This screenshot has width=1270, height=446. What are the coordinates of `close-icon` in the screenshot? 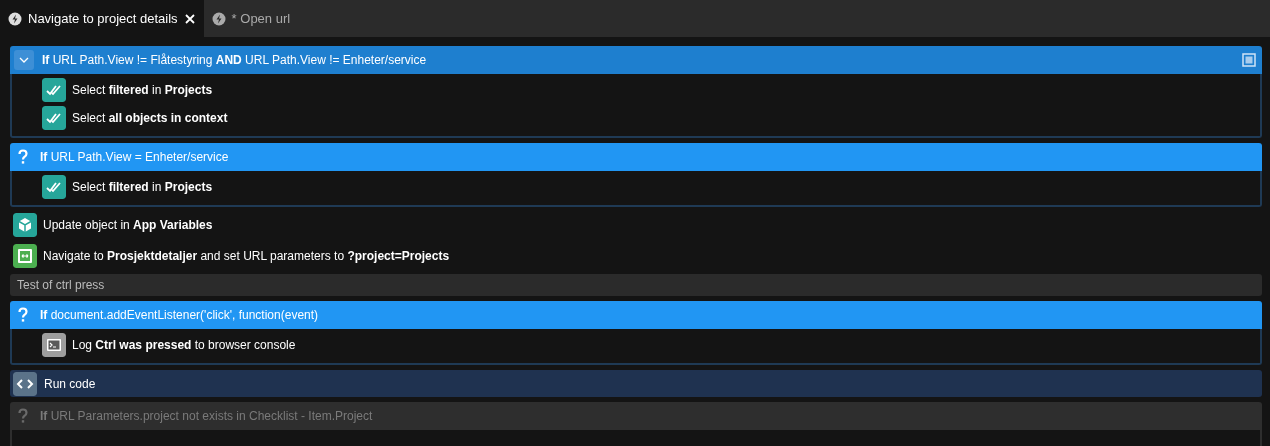 It's located at (189, 18).